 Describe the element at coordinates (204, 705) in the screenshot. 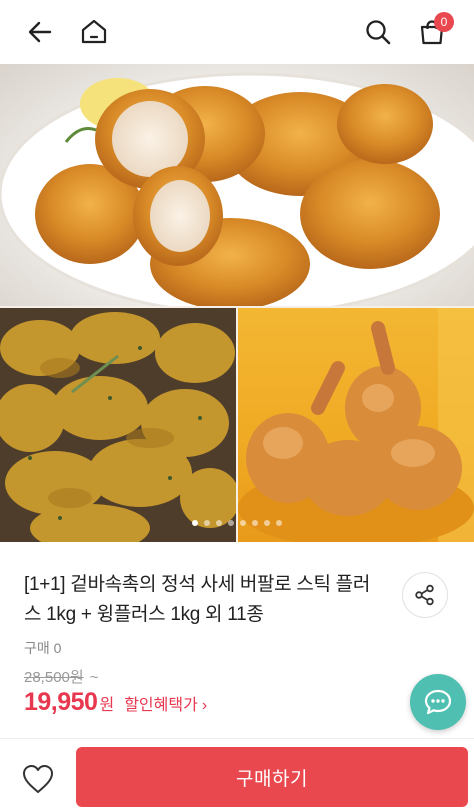

I see `chevron-right-icon: ›` at that location.